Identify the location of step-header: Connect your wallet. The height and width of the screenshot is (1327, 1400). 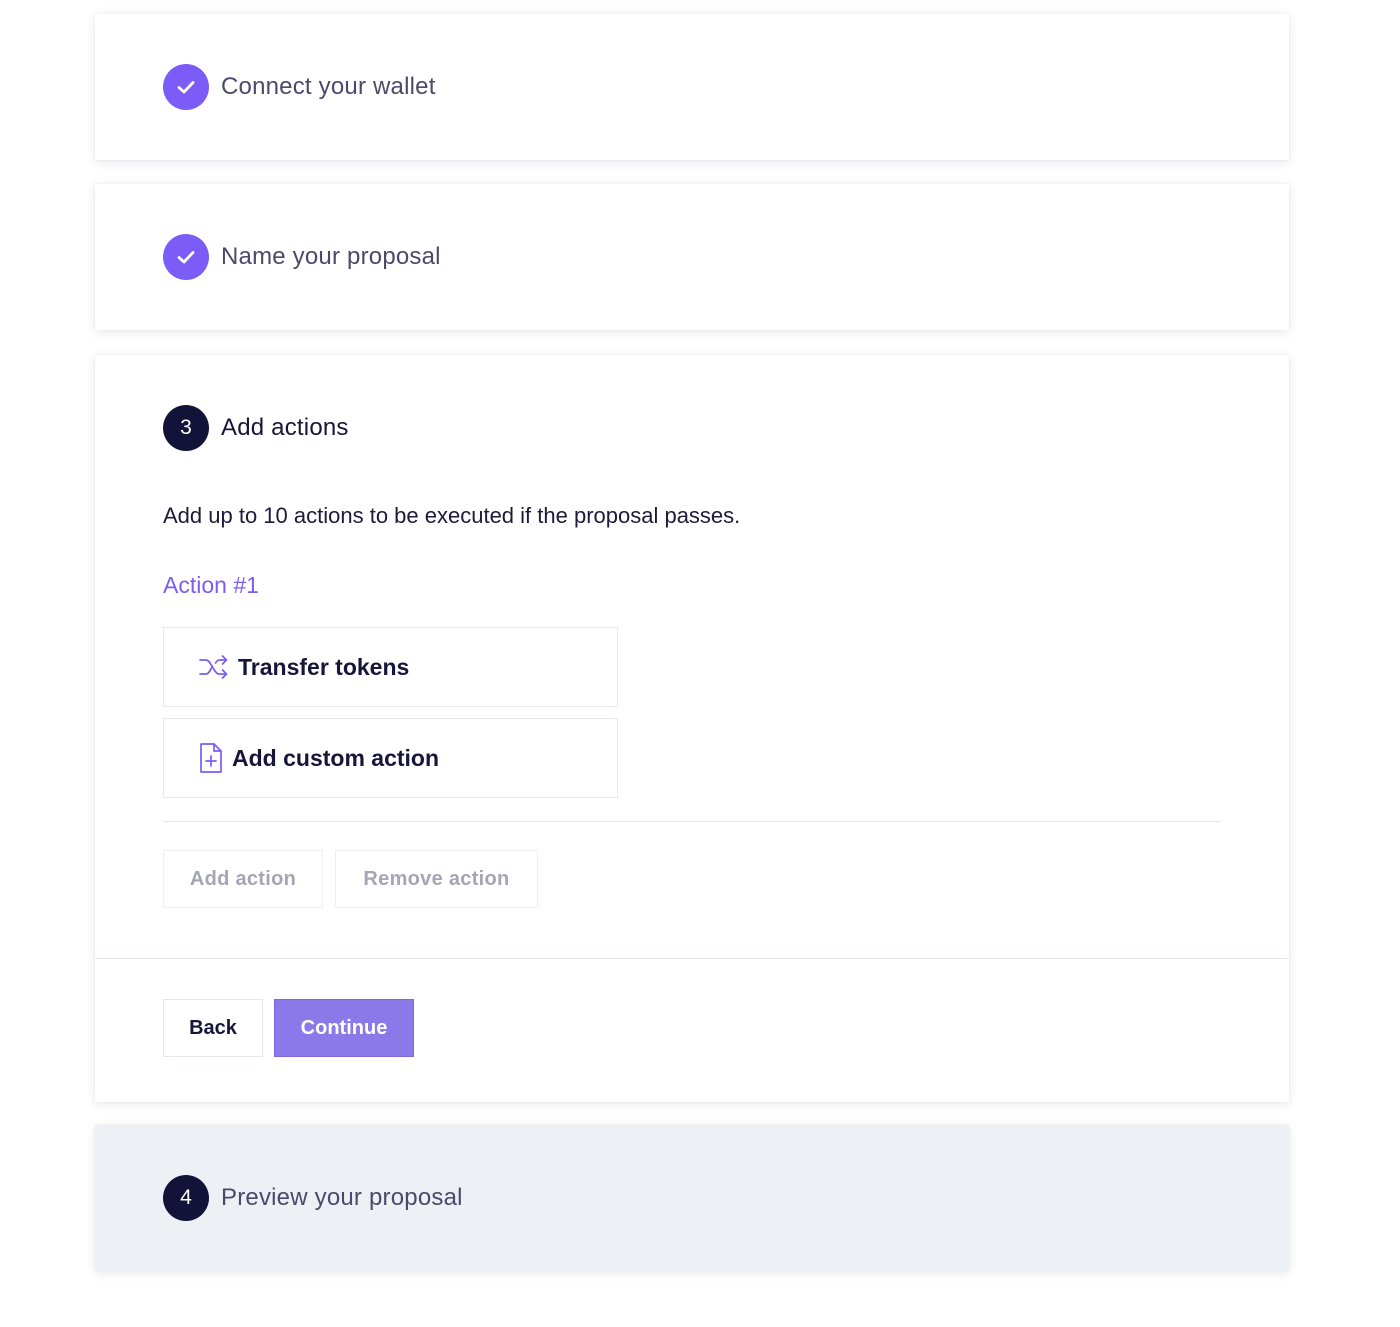
(299, 87).